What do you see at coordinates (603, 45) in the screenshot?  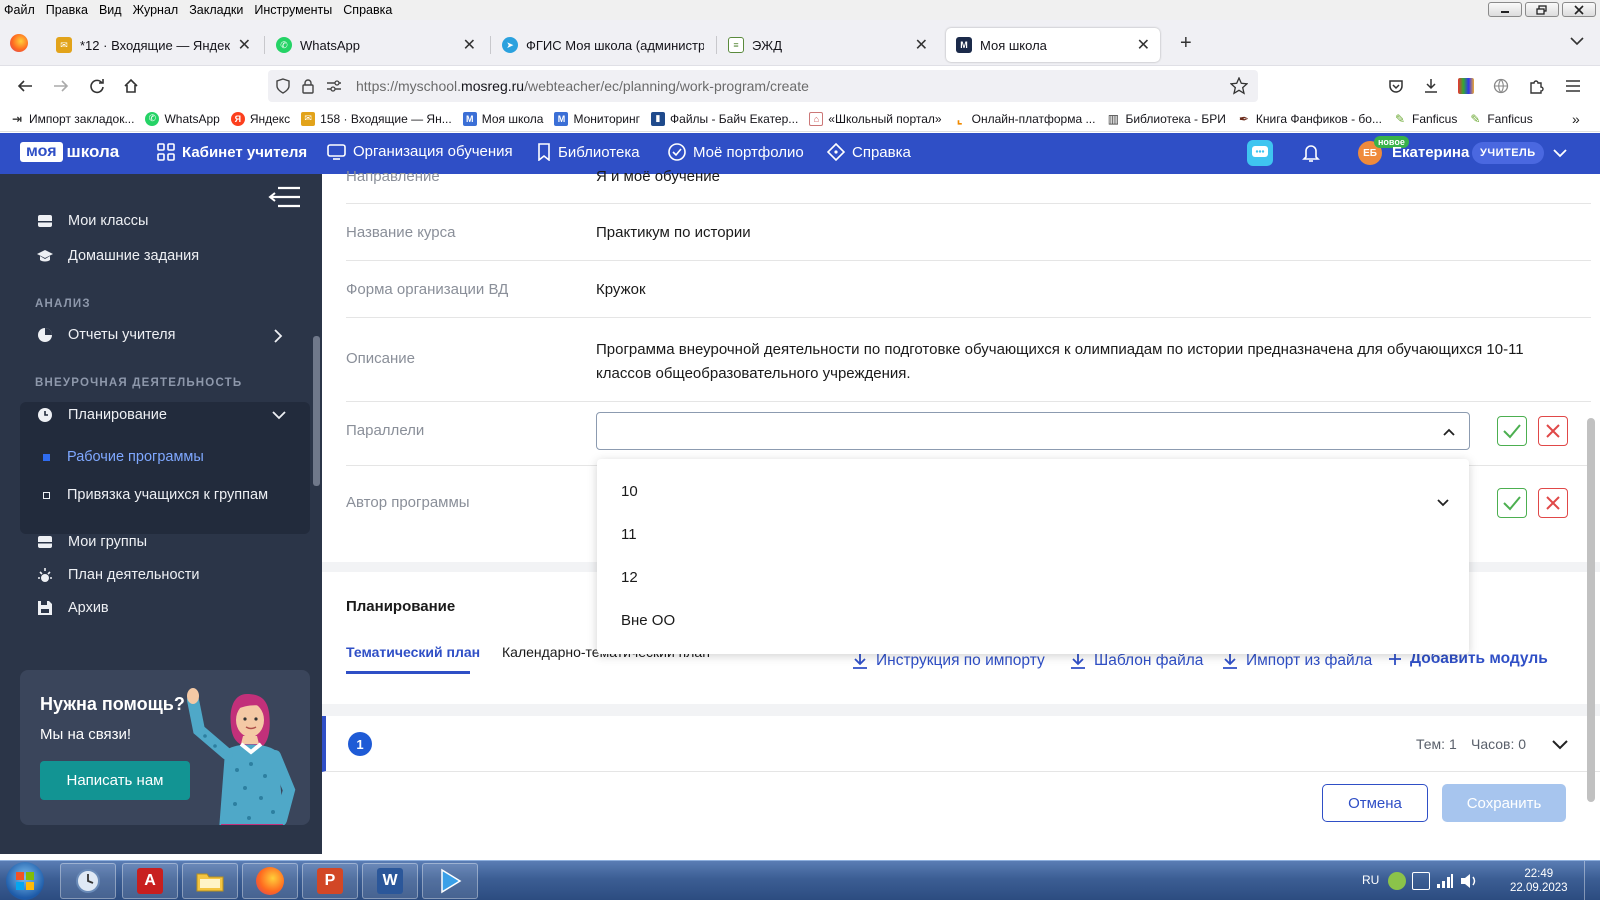 I see `tab-fgis: ➤ ФГИС Моя школа (администр` at bounding box center [603, 45].